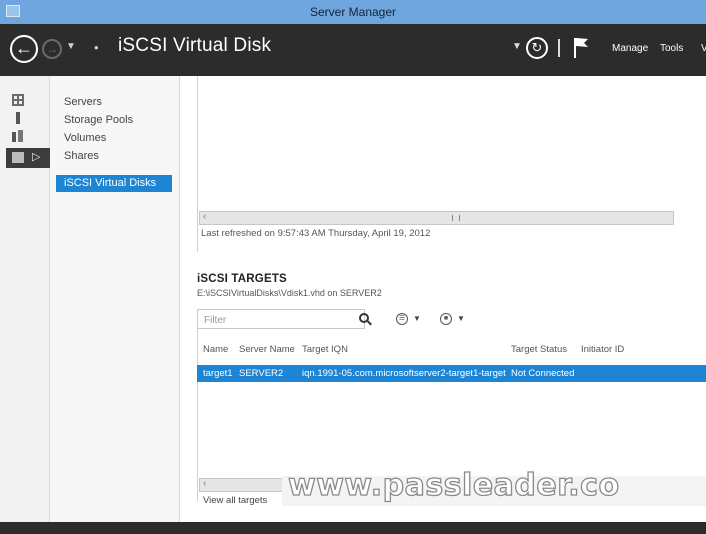  Describe the element at coordinates (453, 485) in the screenshot. I see `watermark-text: www.passleader.co` at that location.